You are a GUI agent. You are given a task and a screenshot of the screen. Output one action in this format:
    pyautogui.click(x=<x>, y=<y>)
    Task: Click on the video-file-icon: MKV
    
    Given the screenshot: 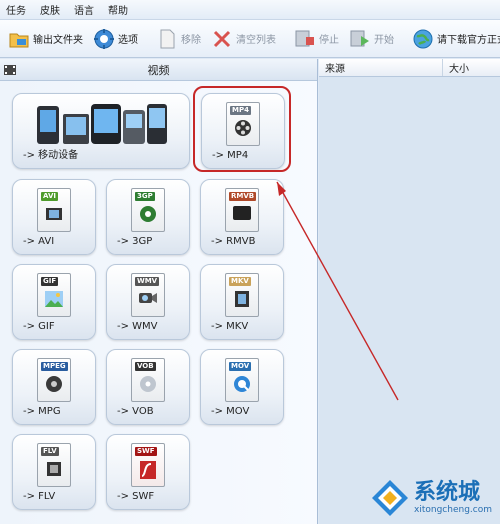 What is the action you would take?
    pyautogui.click(x=242, y=295)
    